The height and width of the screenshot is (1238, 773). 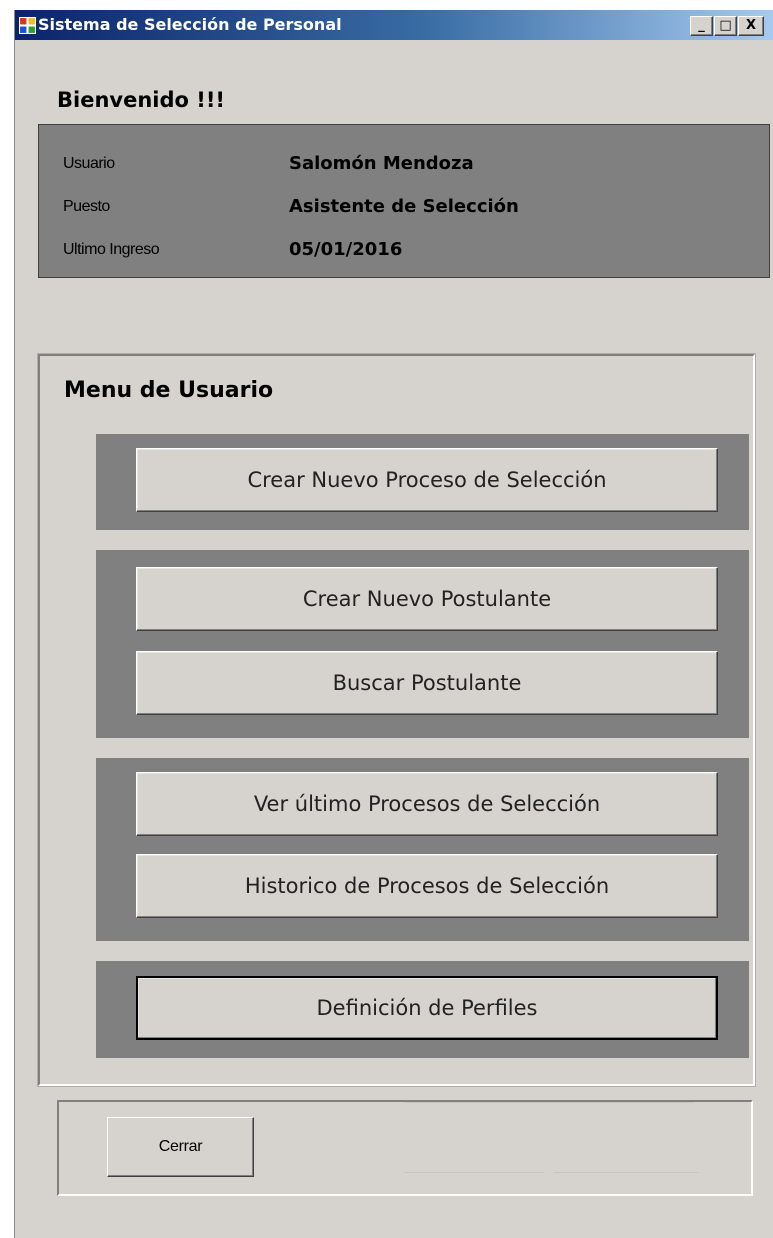 I want to click on maximize-icon: □, so click(x=725, y=25).